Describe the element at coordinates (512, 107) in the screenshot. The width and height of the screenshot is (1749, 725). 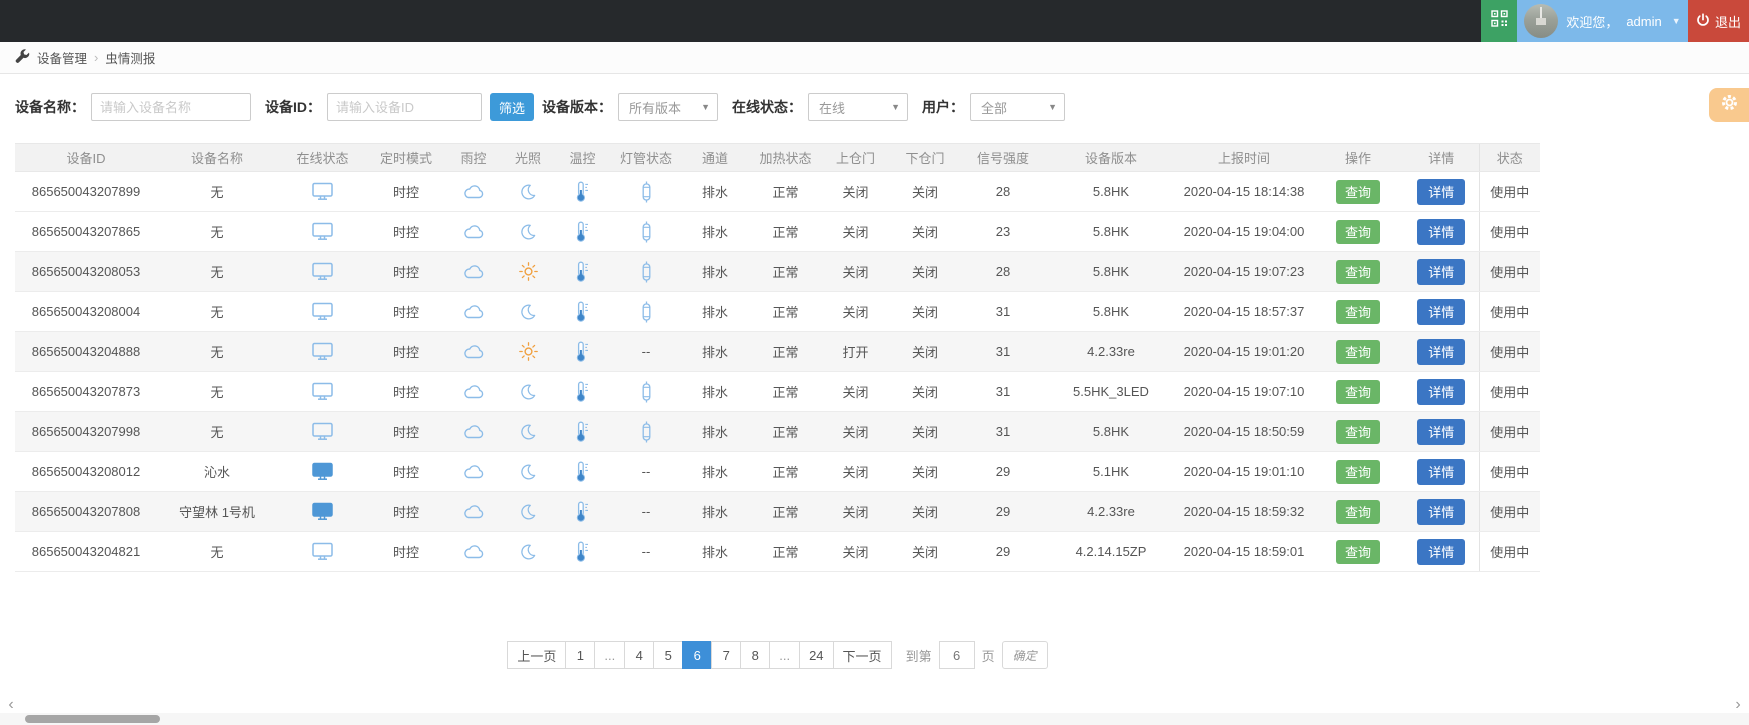
I see `filter-button: 筛选` at that location.